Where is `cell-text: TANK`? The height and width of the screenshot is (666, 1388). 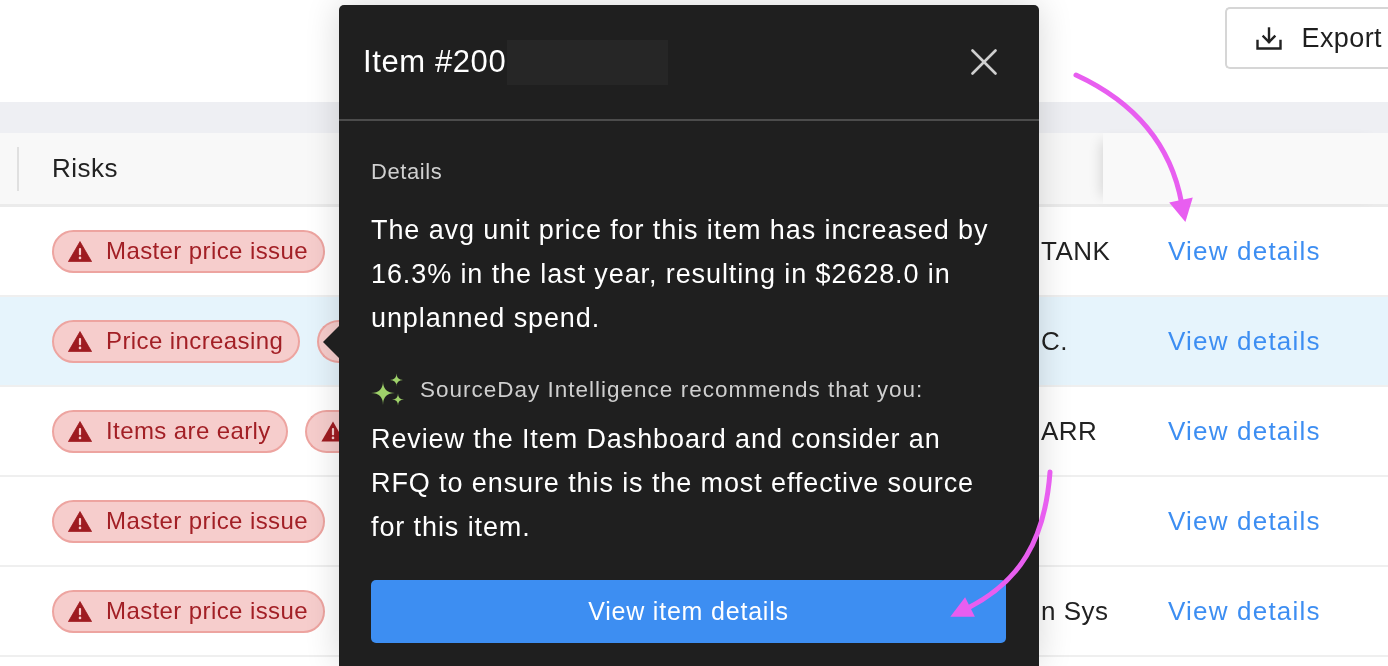 cell-text: TANK is located at coordinates (1076, 250).